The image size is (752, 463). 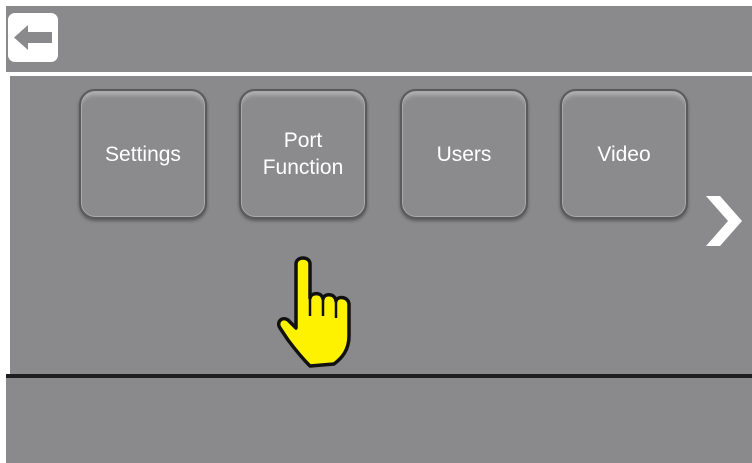 What do you see at coordinates (313, 312) in the screenshot?
I see `pointing-hand-icon` at bounding box center [313, 312].